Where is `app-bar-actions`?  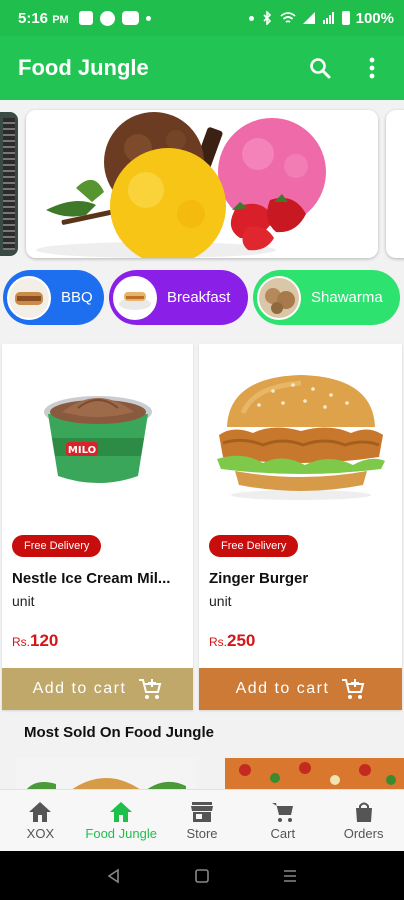 app-bar-actions is located at coordinates (346, 68).